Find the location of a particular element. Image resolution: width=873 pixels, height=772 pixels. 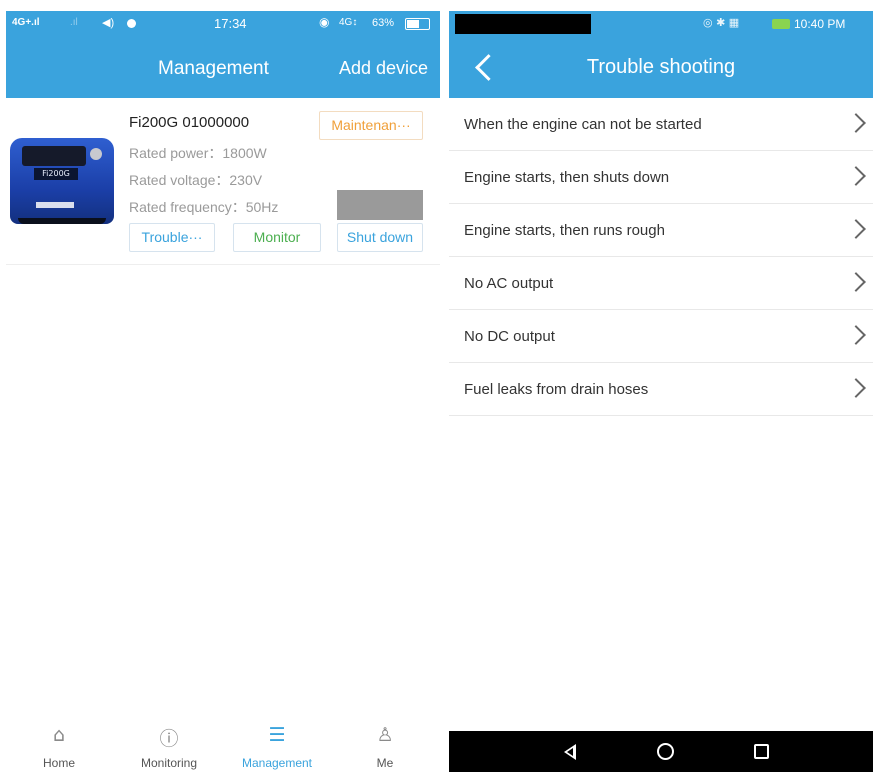

app-header: Trouble shooting is located at coordinates (661, 67).